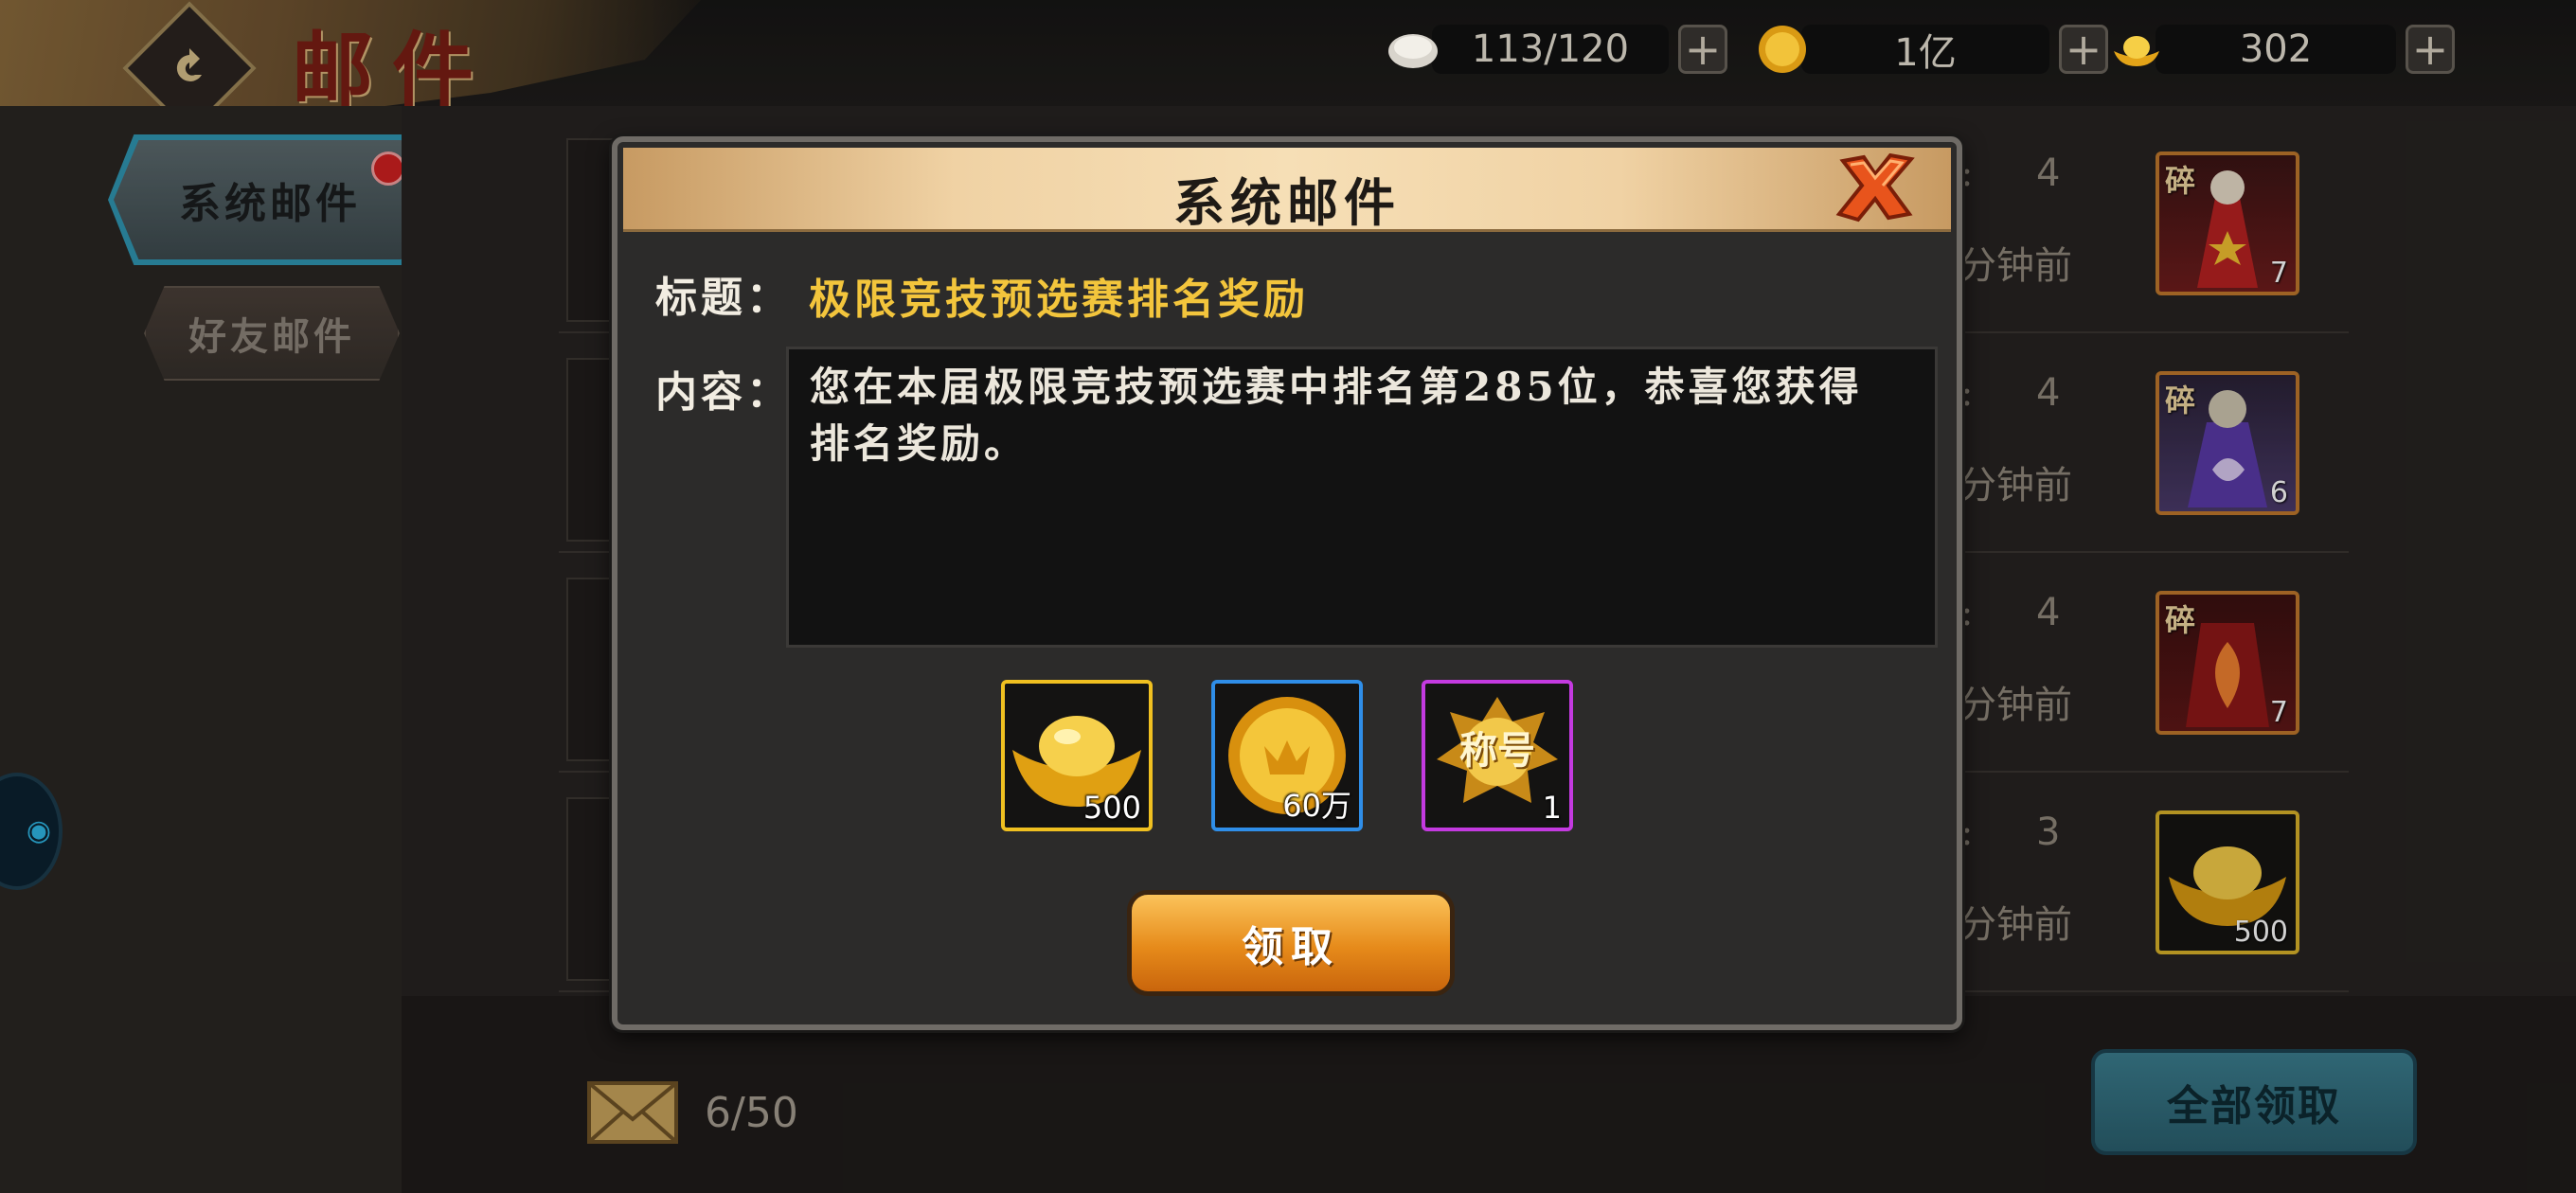  I want to click on coin-icon, so click(1782, 49).